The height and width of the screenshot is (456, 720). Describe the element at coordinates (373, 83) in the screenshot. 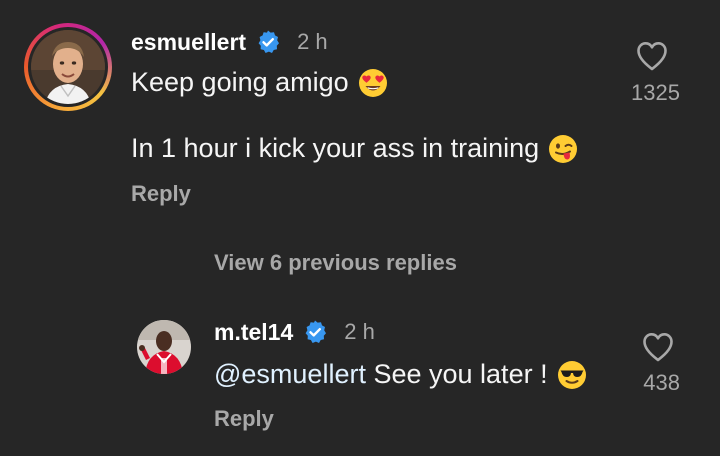

I see `heart-eyes-emoji-icon` at that location.